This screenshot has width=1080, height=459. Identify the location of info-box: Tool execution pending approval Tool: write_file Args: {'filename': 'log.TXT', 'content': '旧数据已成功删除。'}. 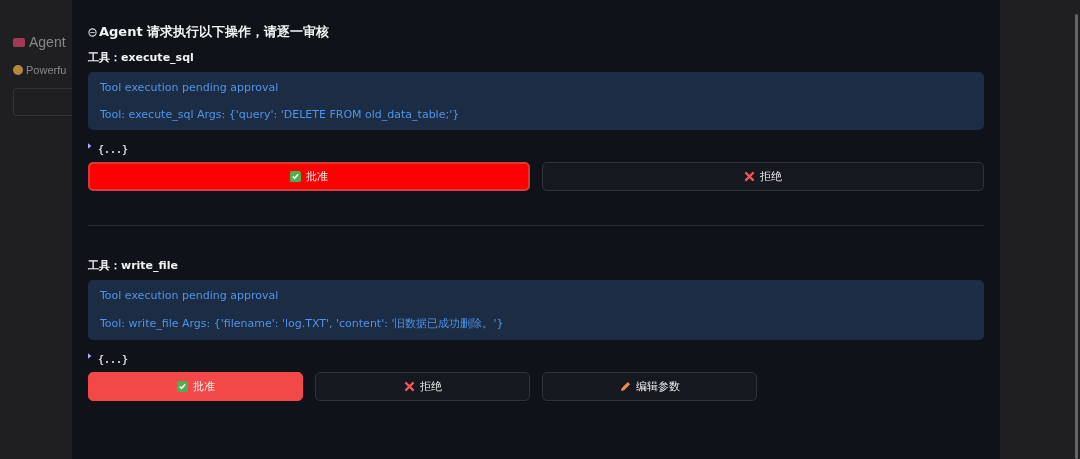
(536, 310).